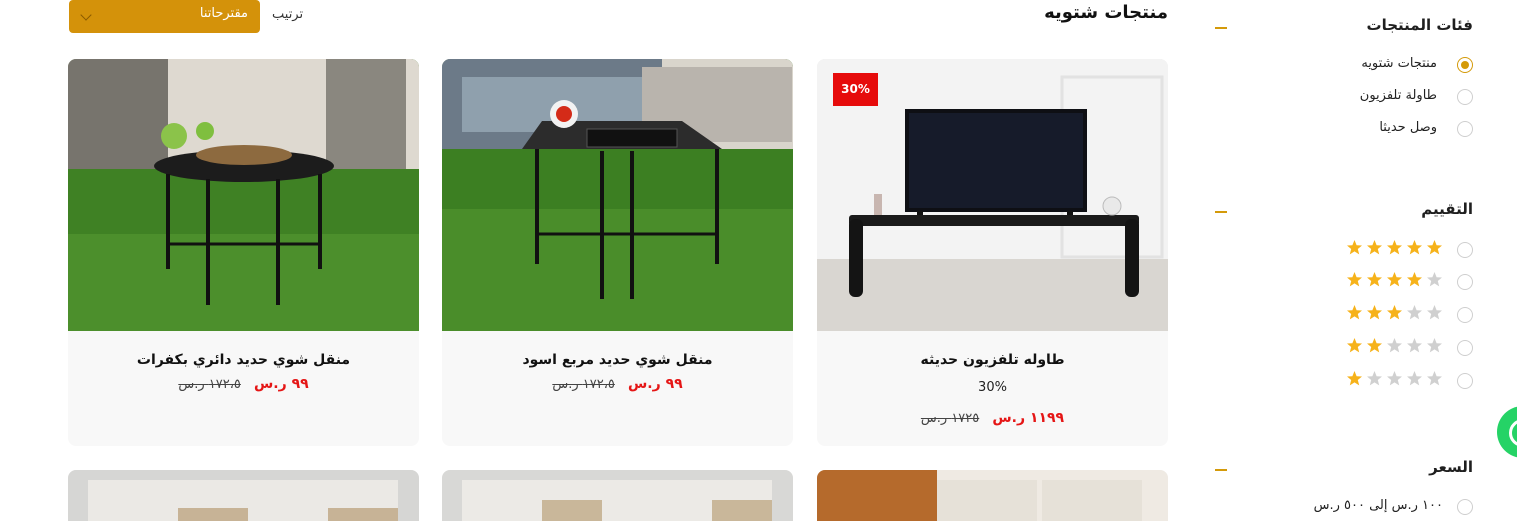  I want to click on price-filter-title: السعر, so click(1451, 467).